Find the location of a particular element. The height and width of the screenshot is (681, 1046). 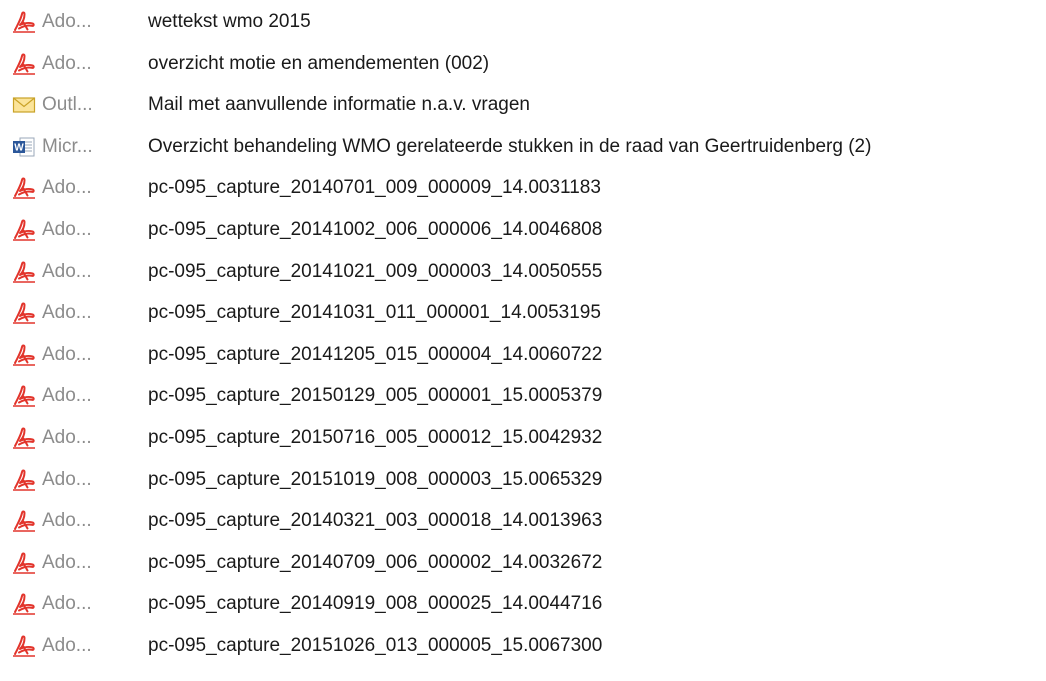

file-name: overzicht motie en amendementen (002) is located at coordinates (319, 63).